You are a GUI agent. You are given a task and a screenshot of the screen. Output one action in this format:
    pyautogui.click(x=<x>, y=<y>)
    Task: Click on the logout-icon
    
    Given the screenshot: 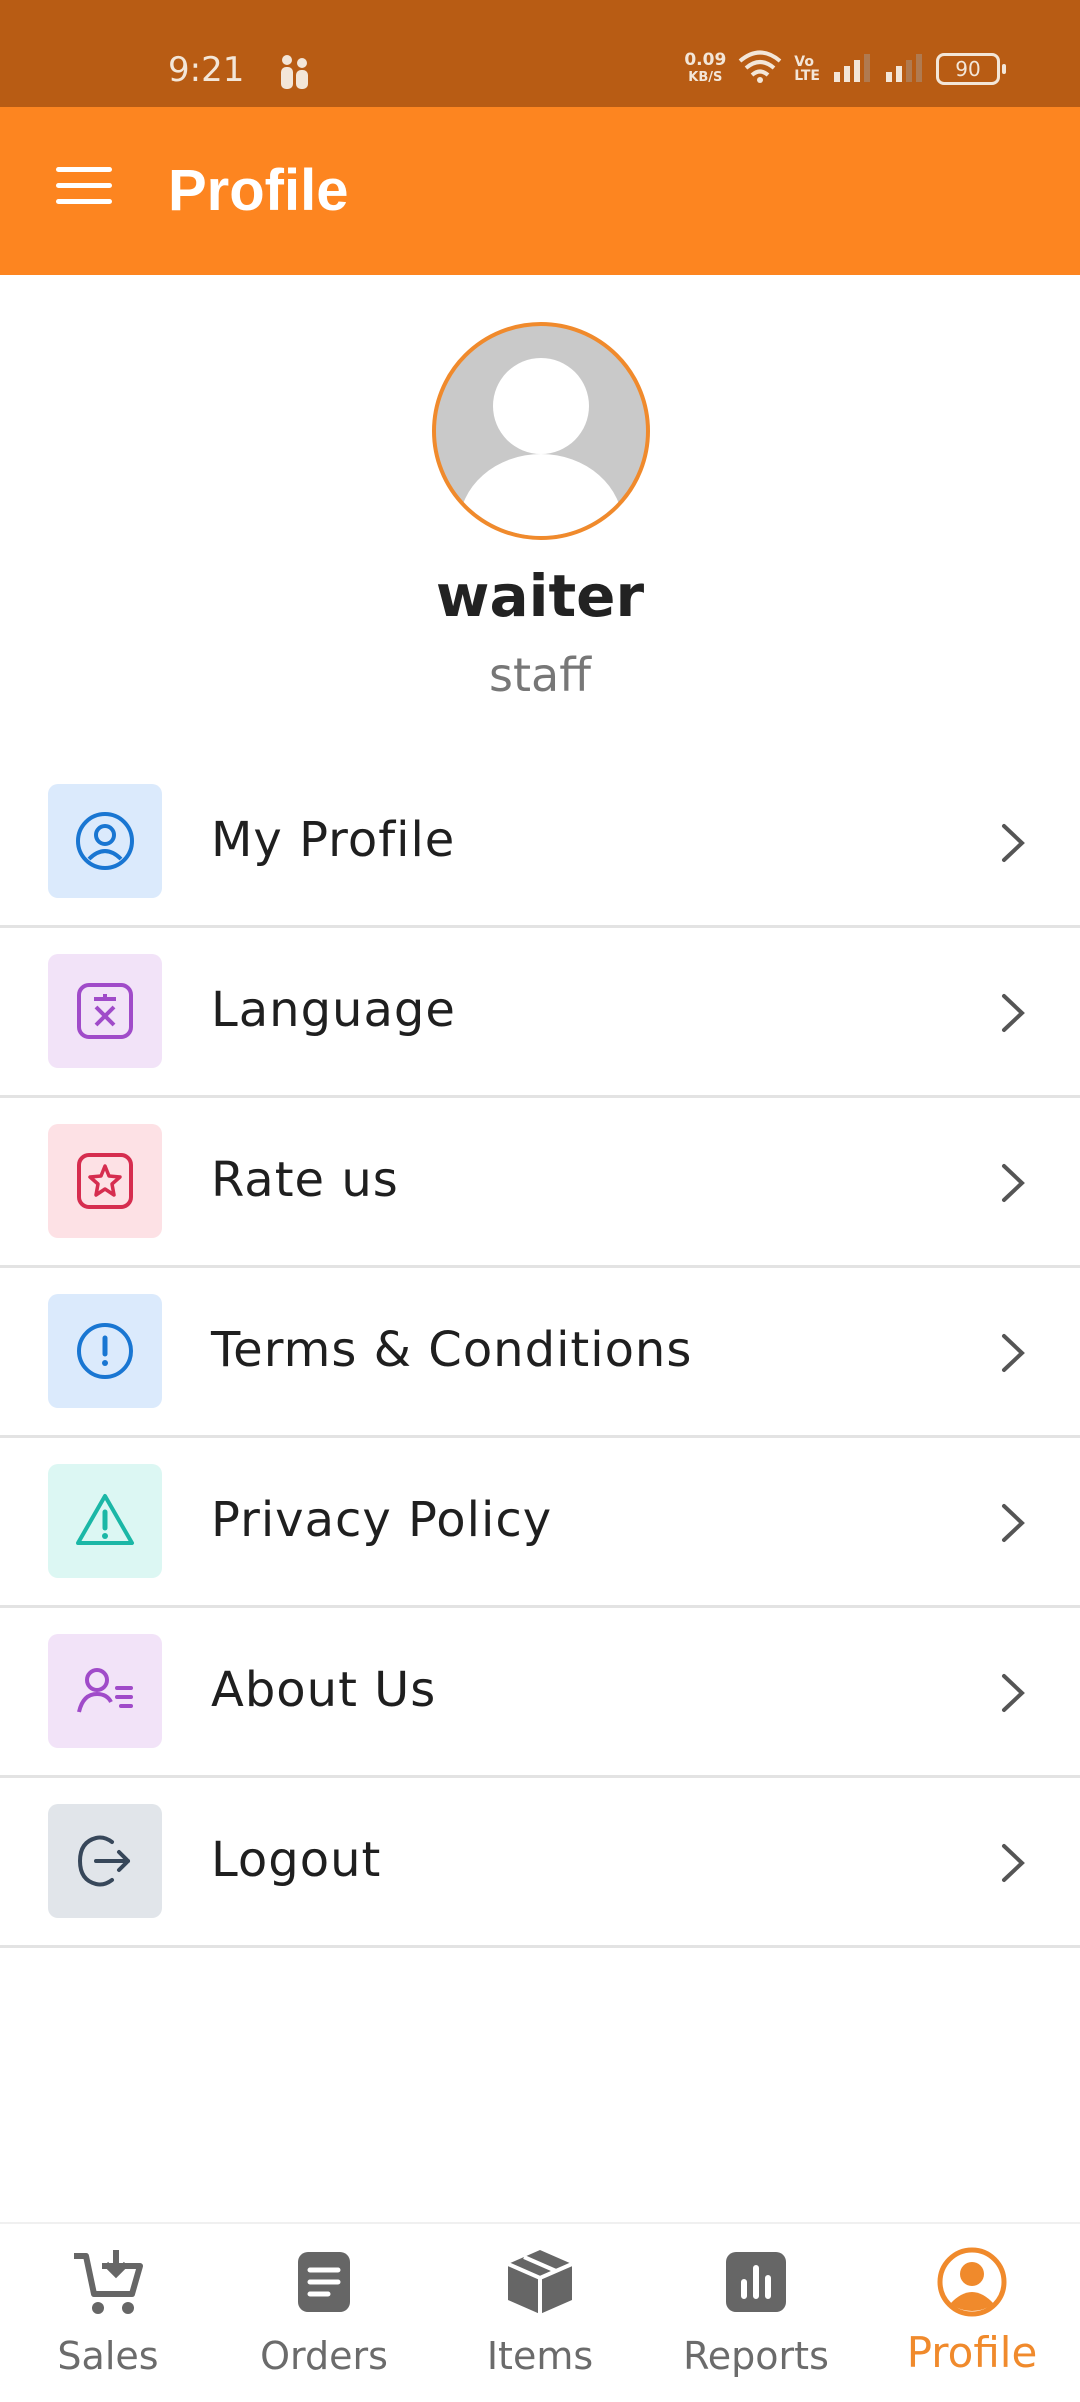 What is the action you would take?
    pyautogui.click(x=105, y=1861)
    